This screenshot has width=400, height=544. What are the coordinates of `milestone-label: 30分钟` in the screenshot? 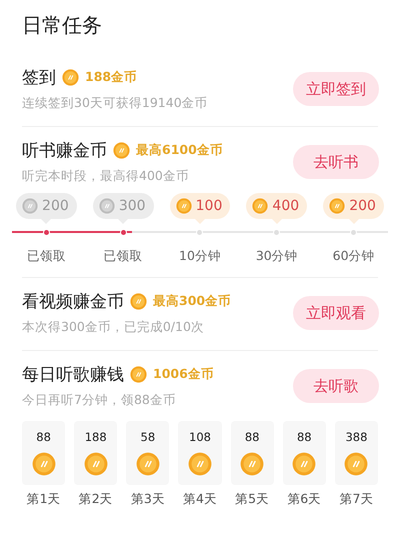 It's located at (277, 256).